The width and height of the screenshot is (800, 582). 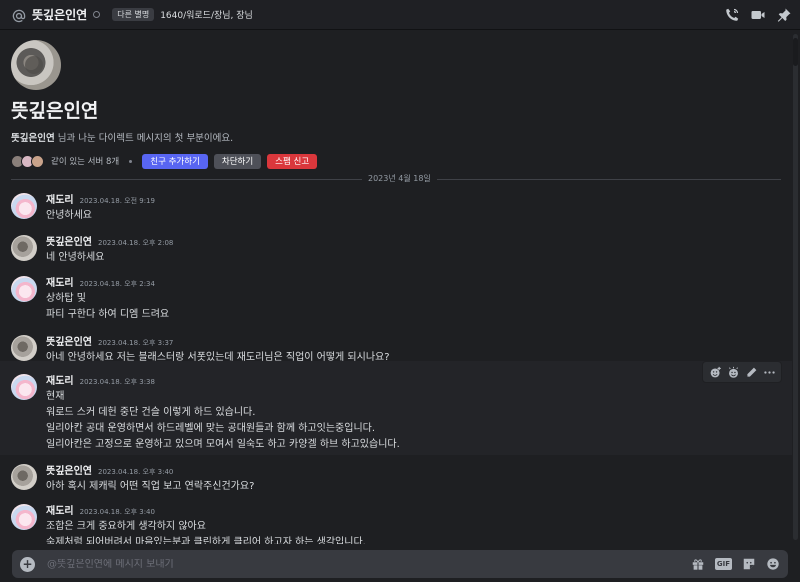 What do you see at coordinates (33, 138) in the screenshot?
I see `intro-username: 뜻깊은인연` at bounding box center [33, 138].